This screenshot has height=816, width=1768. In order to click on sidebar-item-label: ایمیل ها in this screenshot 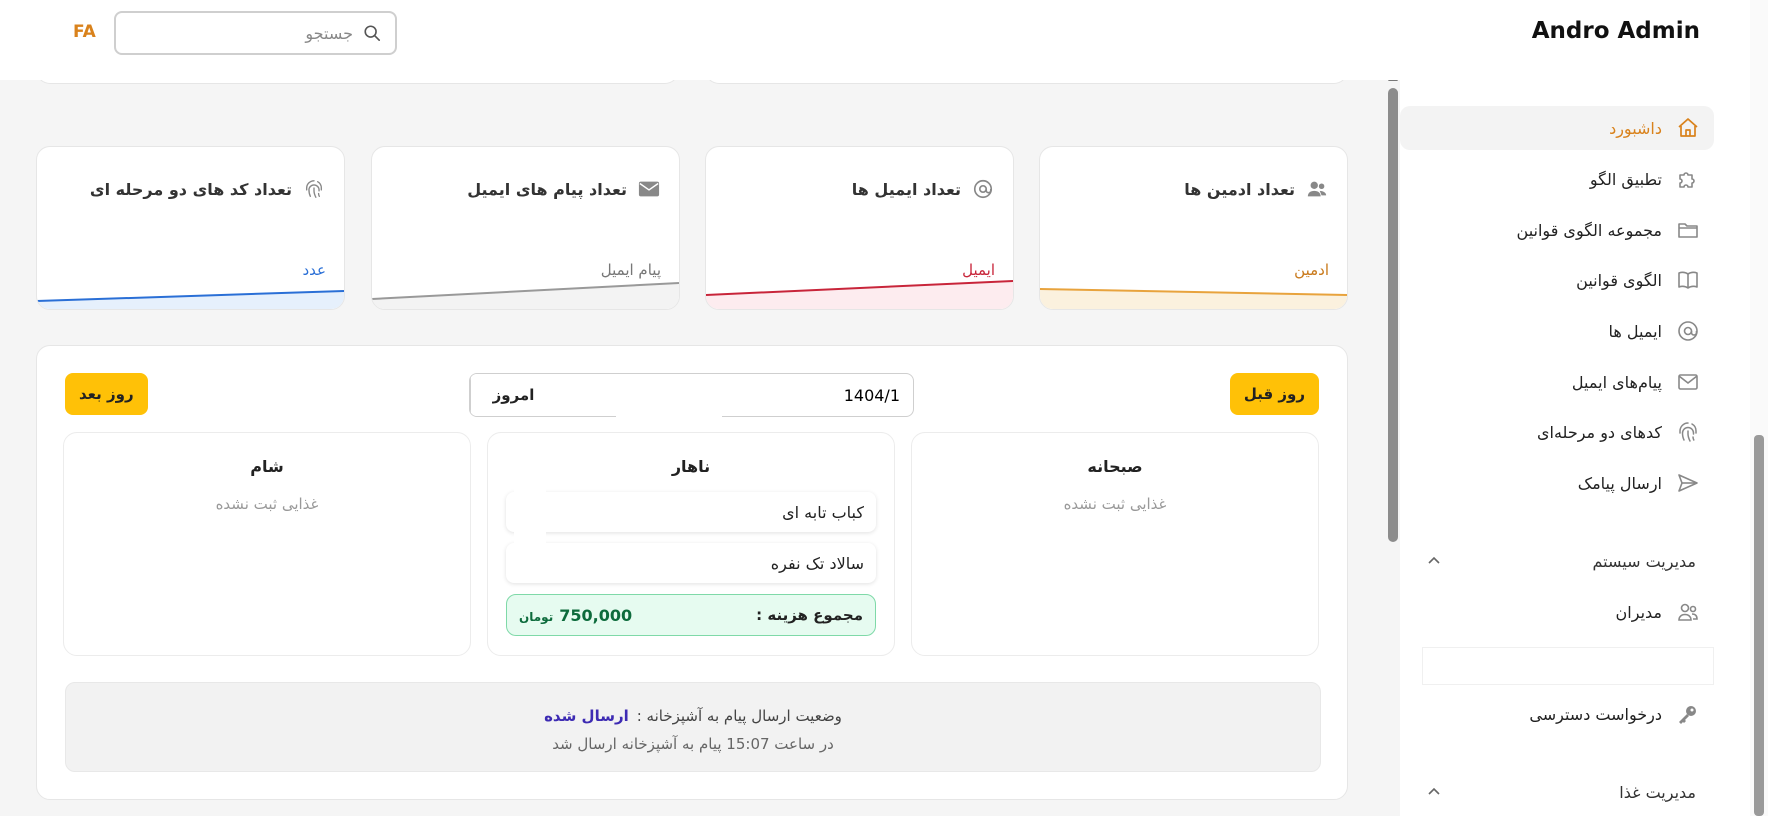, I will do `click(1635, 331)`.